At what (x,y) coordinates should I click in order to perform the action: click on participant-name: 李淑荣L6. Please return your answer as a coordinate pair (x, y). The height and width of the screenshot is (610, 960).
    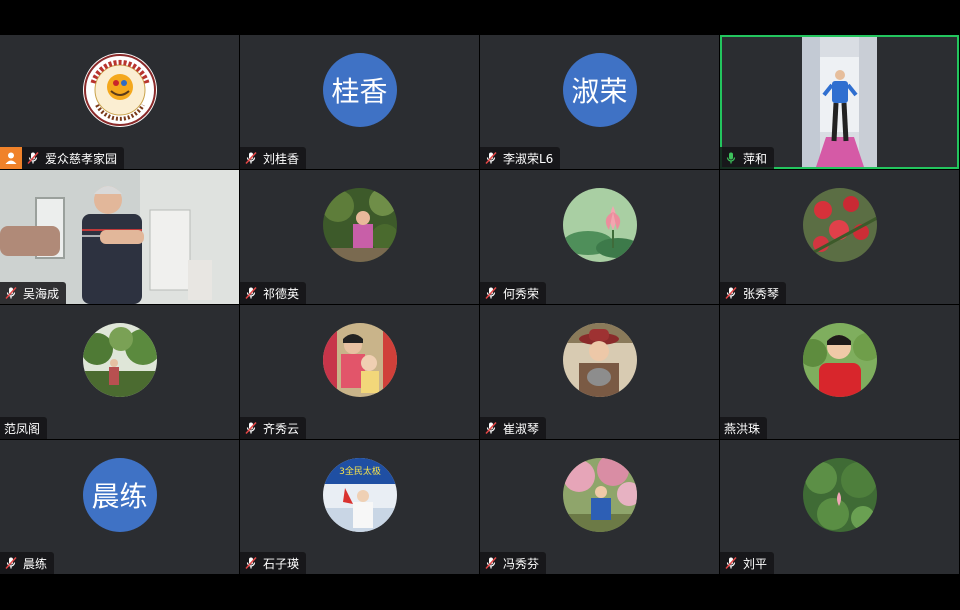
    Looking at the image, I should click on (528, 158).